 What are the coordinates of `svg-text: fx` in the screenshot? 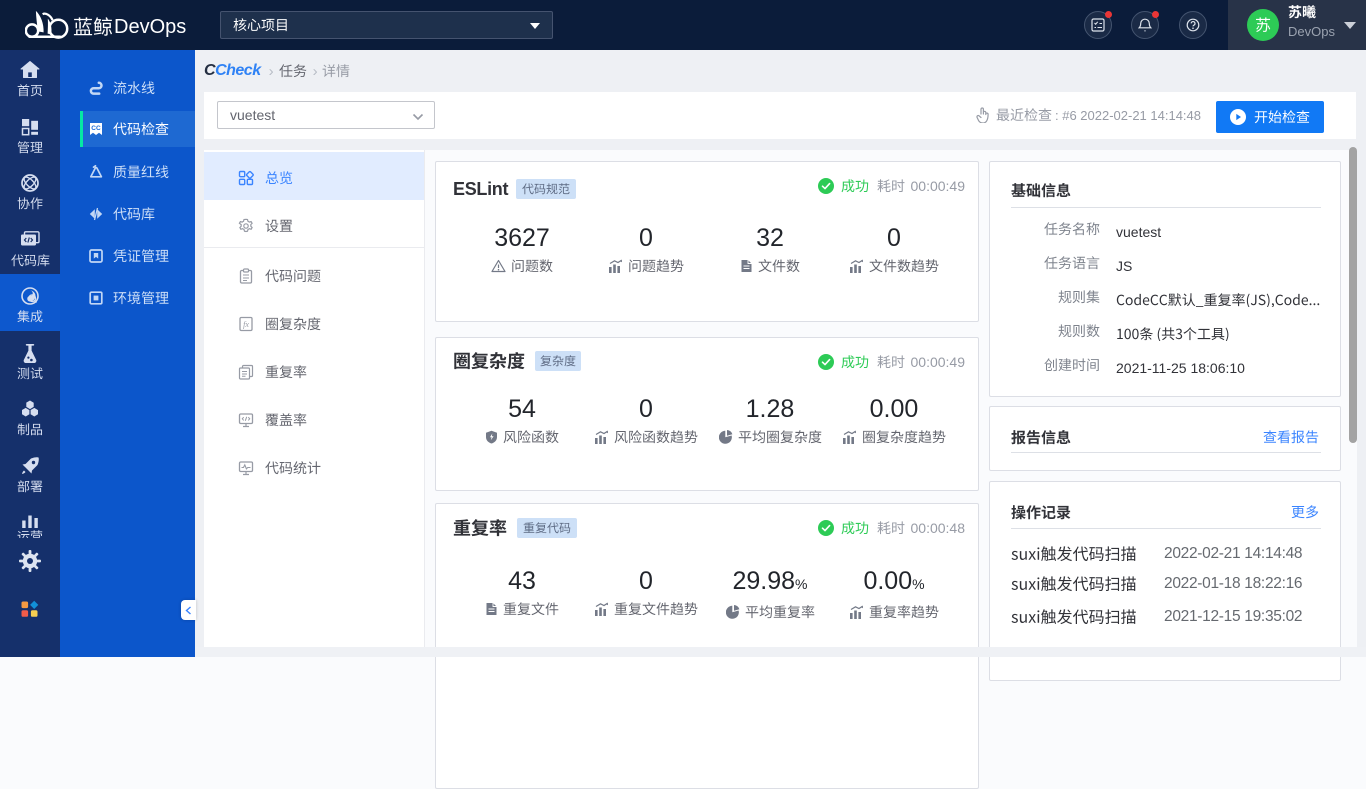 It's located at (246, 324).